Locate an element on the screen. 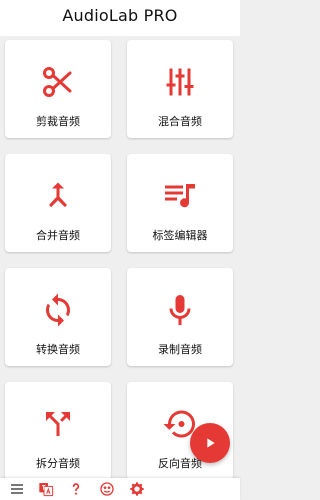 The image size is (320, 500). tile-split-audio: 拆分音频 is located at coordinates (58, 431).